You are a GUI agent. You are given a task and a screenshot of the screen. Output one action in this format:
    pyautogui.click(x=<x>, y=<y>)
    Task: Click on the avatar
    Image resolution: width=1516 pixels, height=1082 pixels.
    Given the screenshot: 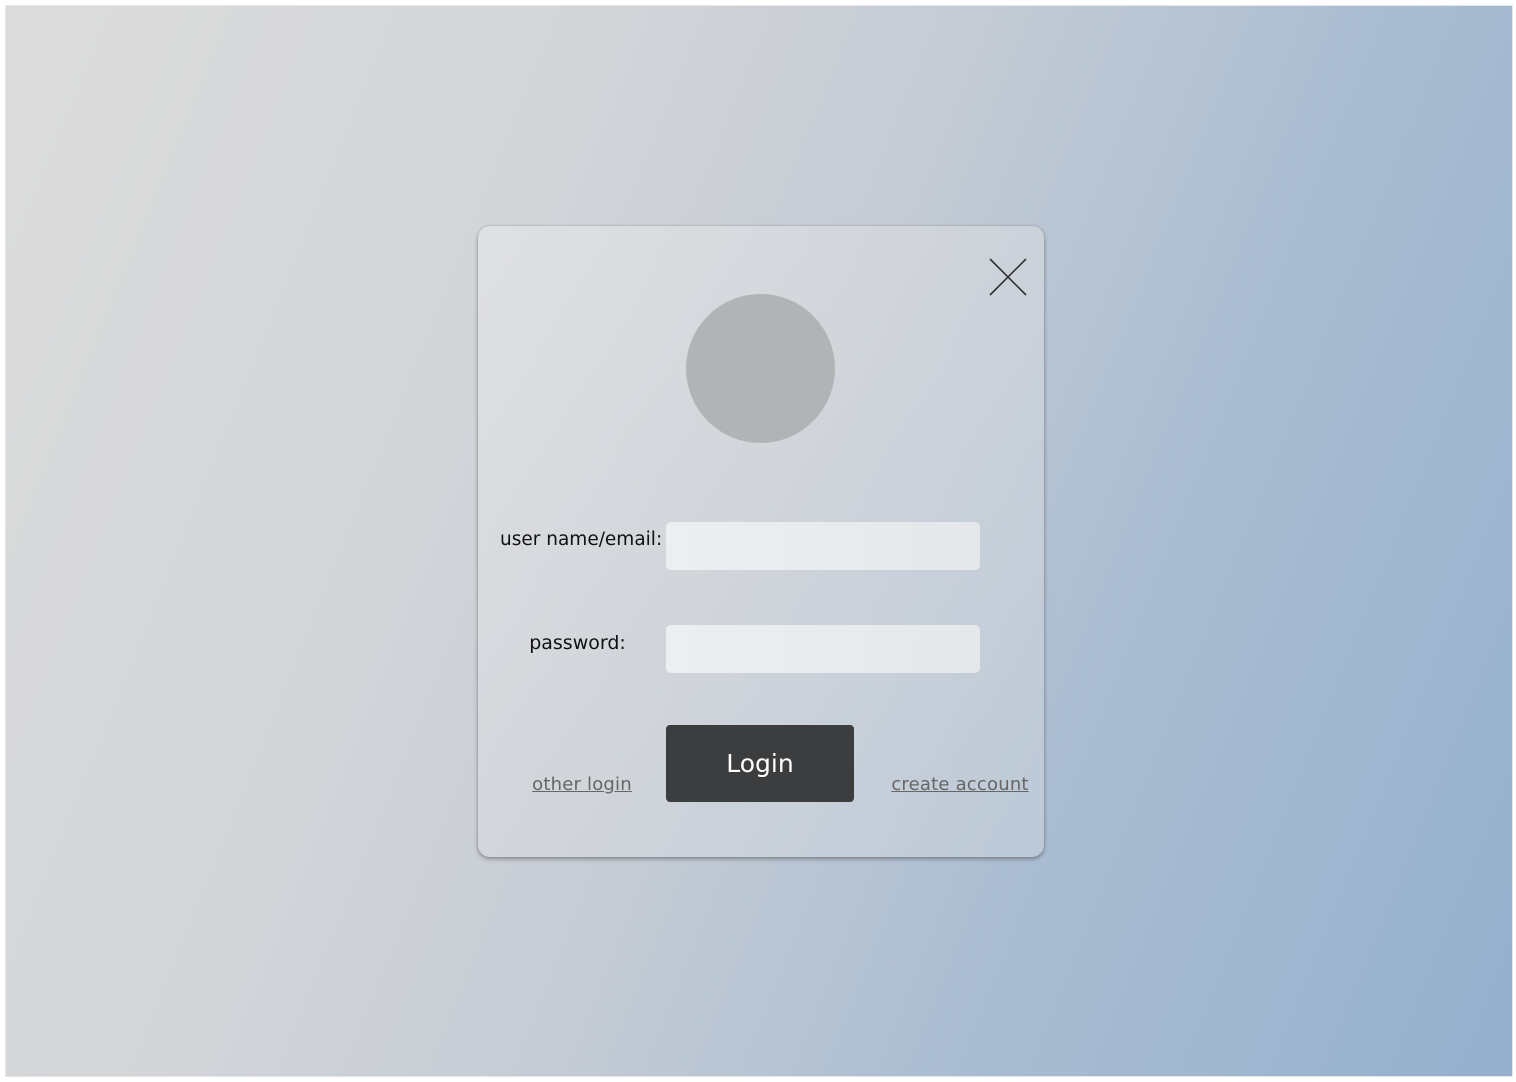 What is the action you would take?
    pyautogui.click(x=760, y=368)
    